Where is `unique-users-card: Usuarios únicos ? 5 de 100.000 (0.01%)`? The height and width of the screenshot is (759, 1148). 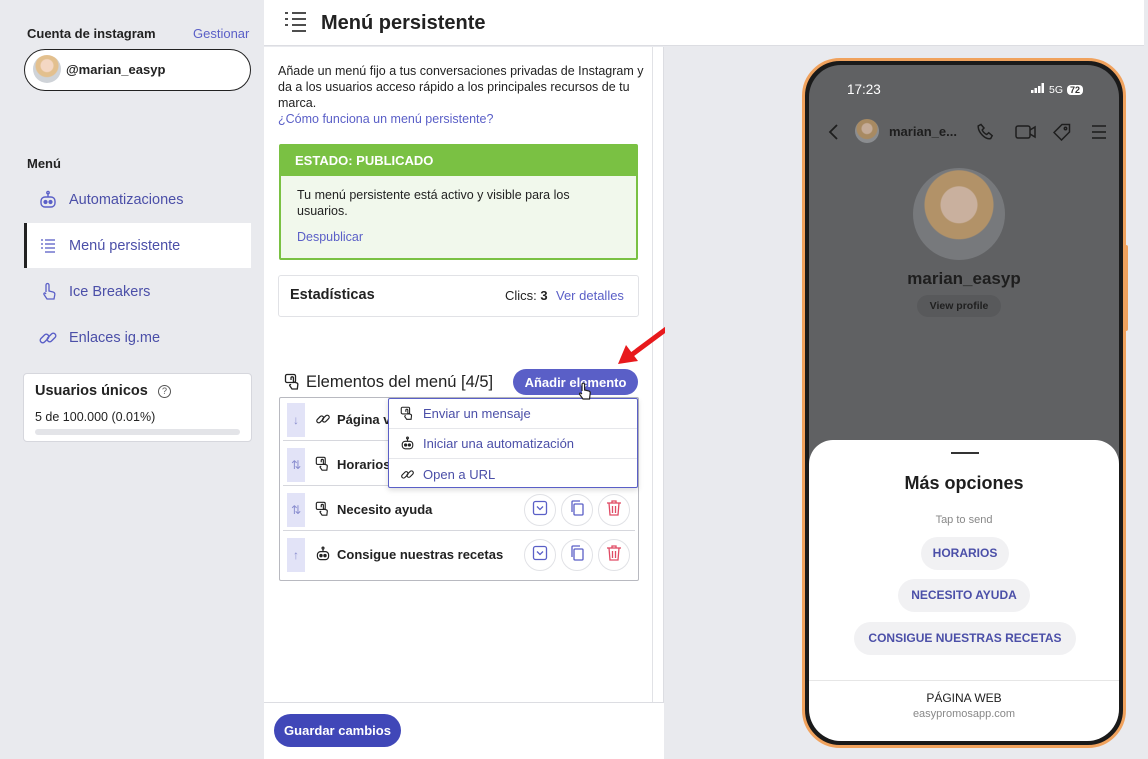
unique-users-card: Usuarios únicos ? 5 de 100.000 (0.01%) is located at coordinates (137, 407).